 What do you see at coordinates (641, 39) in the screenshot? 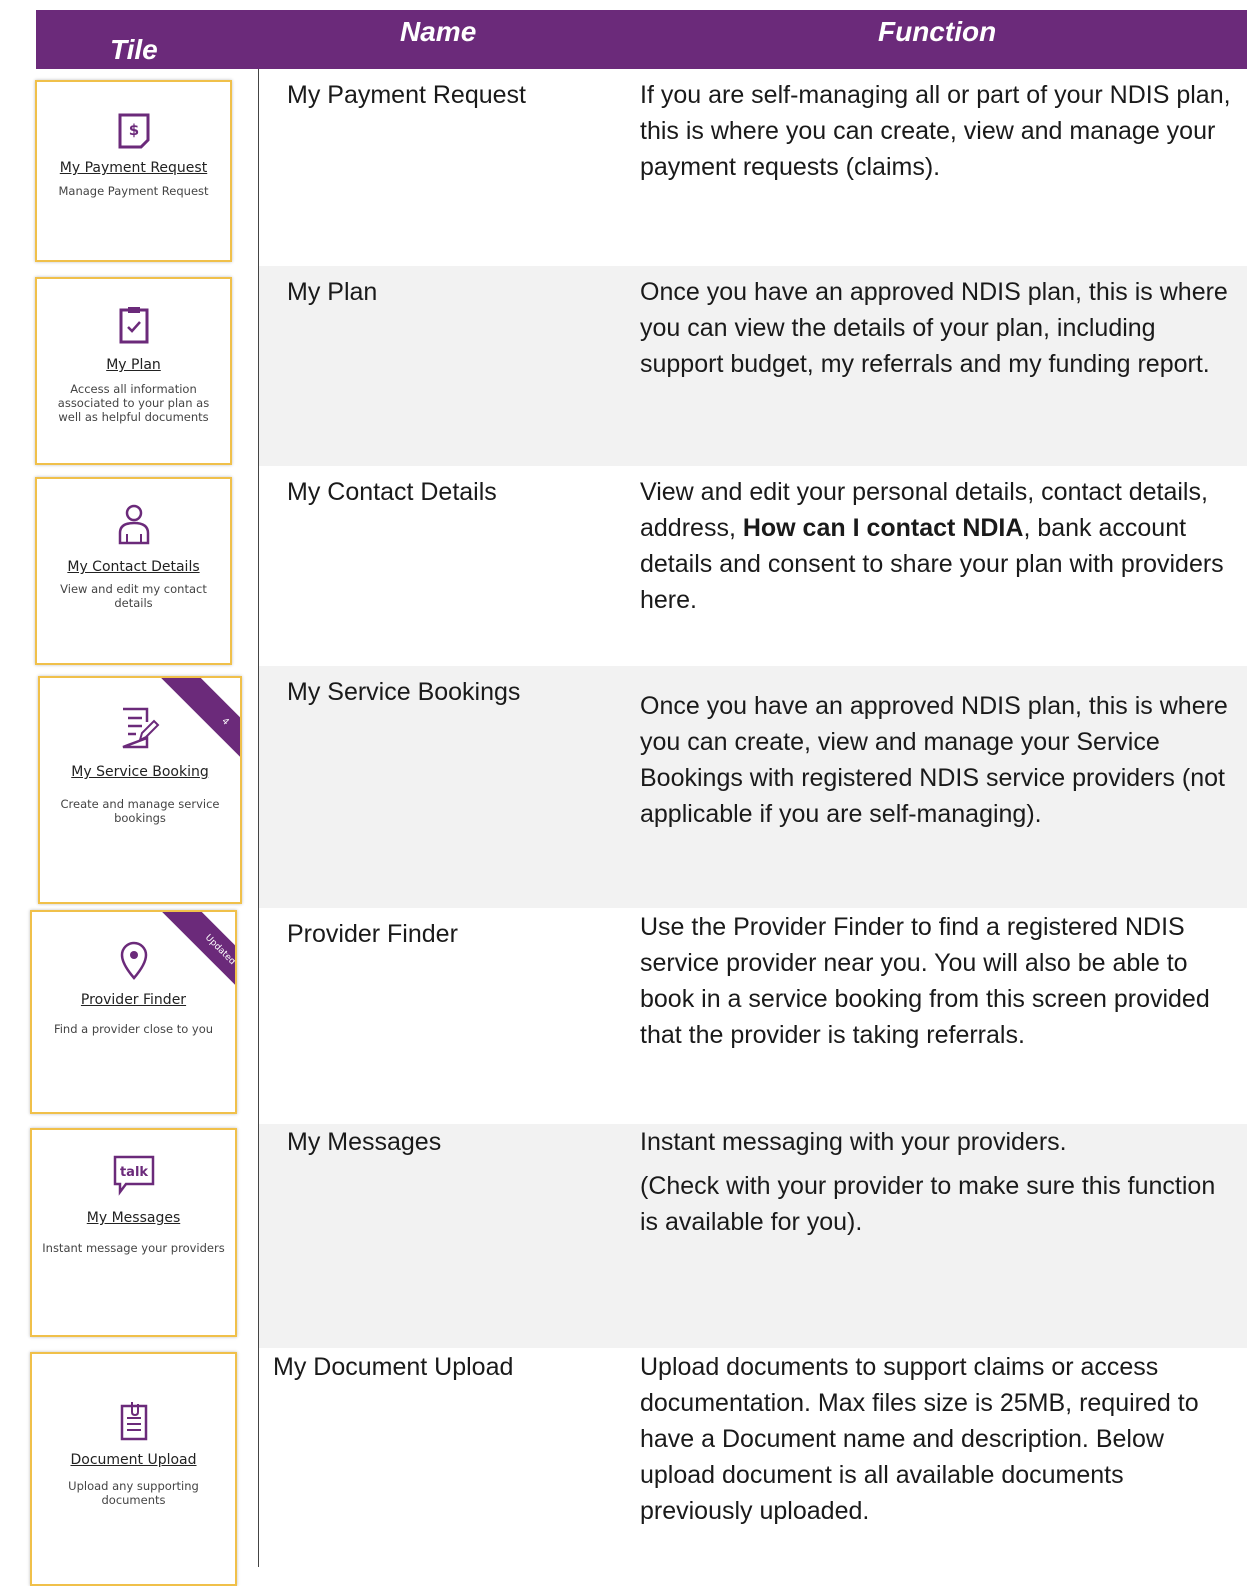
I see `table-header: Tile Name Function` at bounding box center [641, 39].